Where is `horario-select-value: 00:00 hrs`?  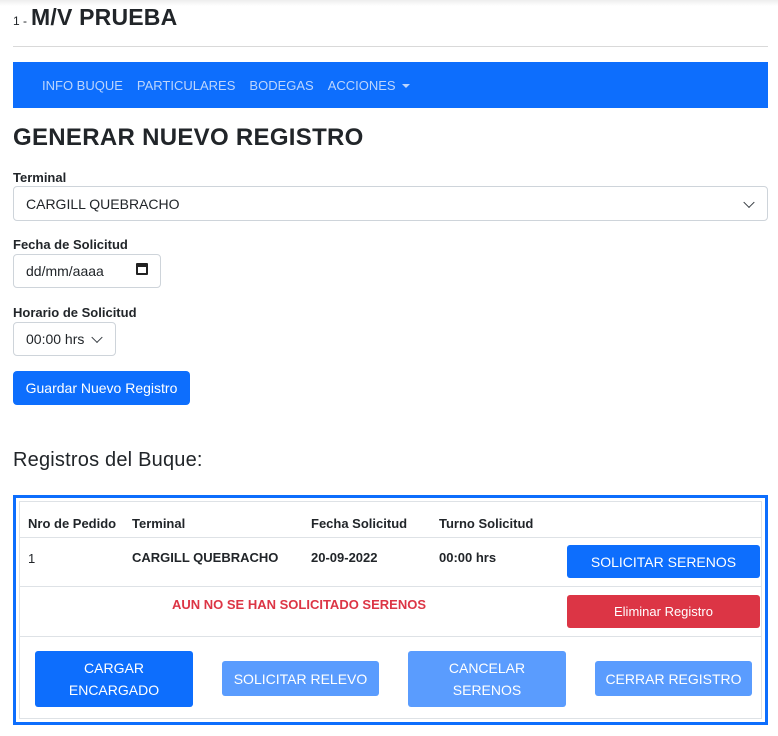
horario-select-value: 00:00 hrs is located at coordinates (55, 339).